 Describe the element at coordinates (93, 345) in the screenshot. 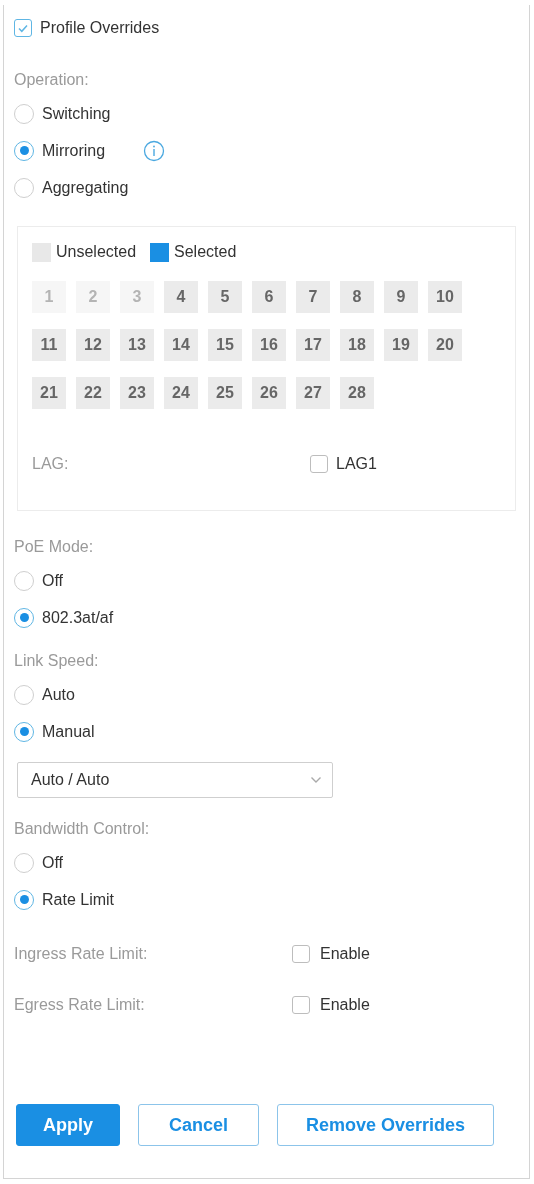

I see `port-tile: 12` at that location.